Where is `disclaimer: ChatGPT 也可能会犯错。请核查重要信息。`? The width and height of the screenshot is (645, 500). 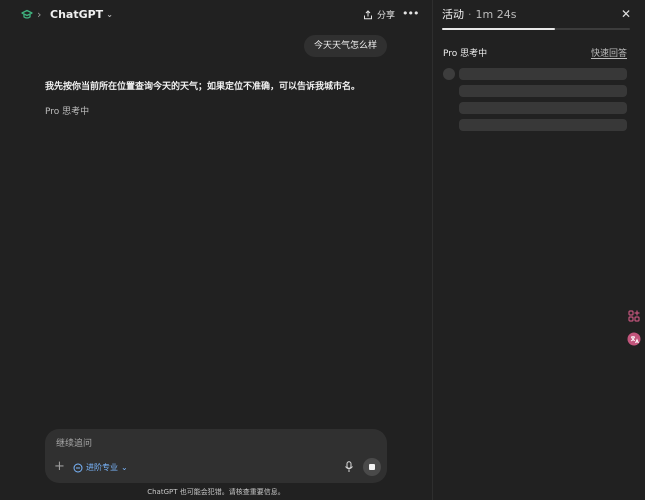
disclaimer: ChatGPT 也可能会犯错。请核查重要信息。 is located at coordinates (216, 492).